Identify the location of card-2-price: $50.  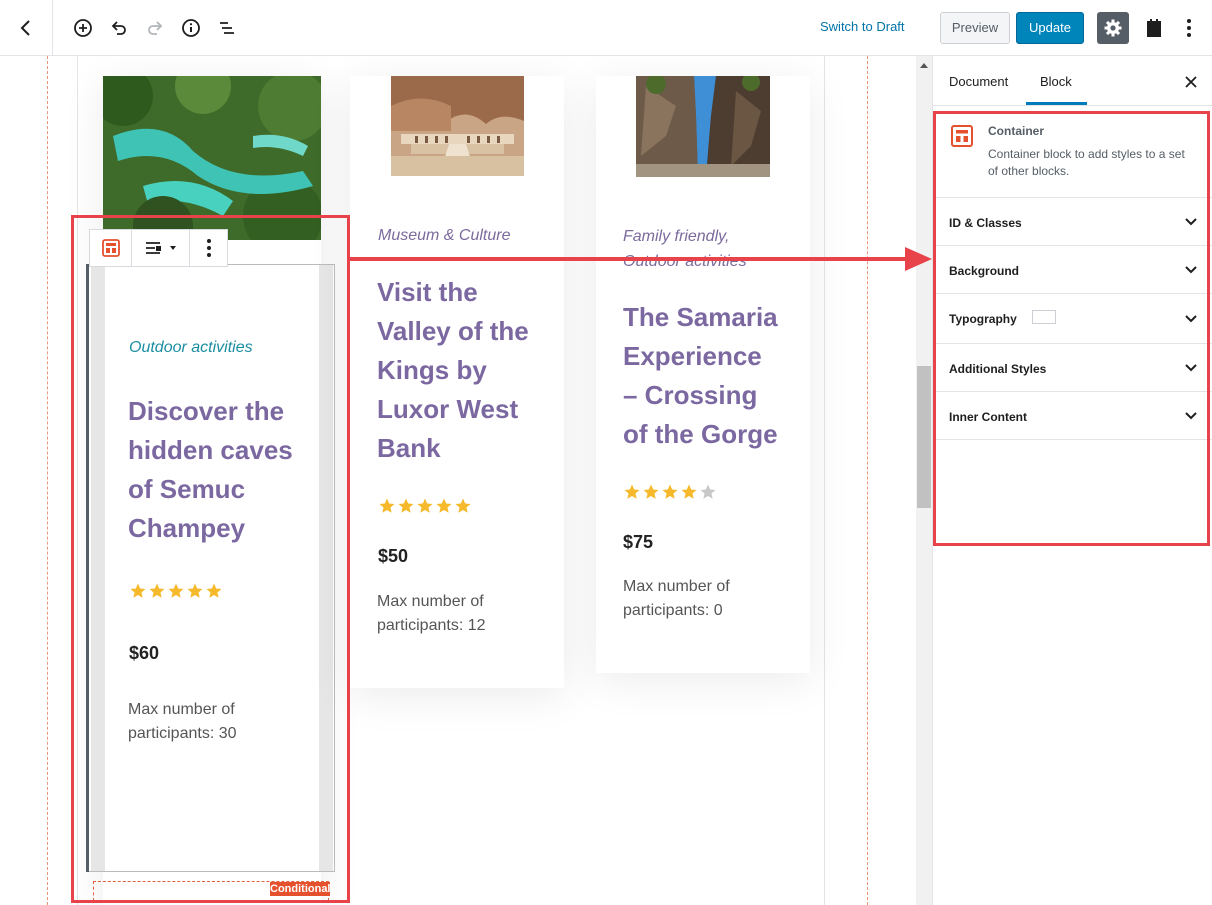
(393, 556).